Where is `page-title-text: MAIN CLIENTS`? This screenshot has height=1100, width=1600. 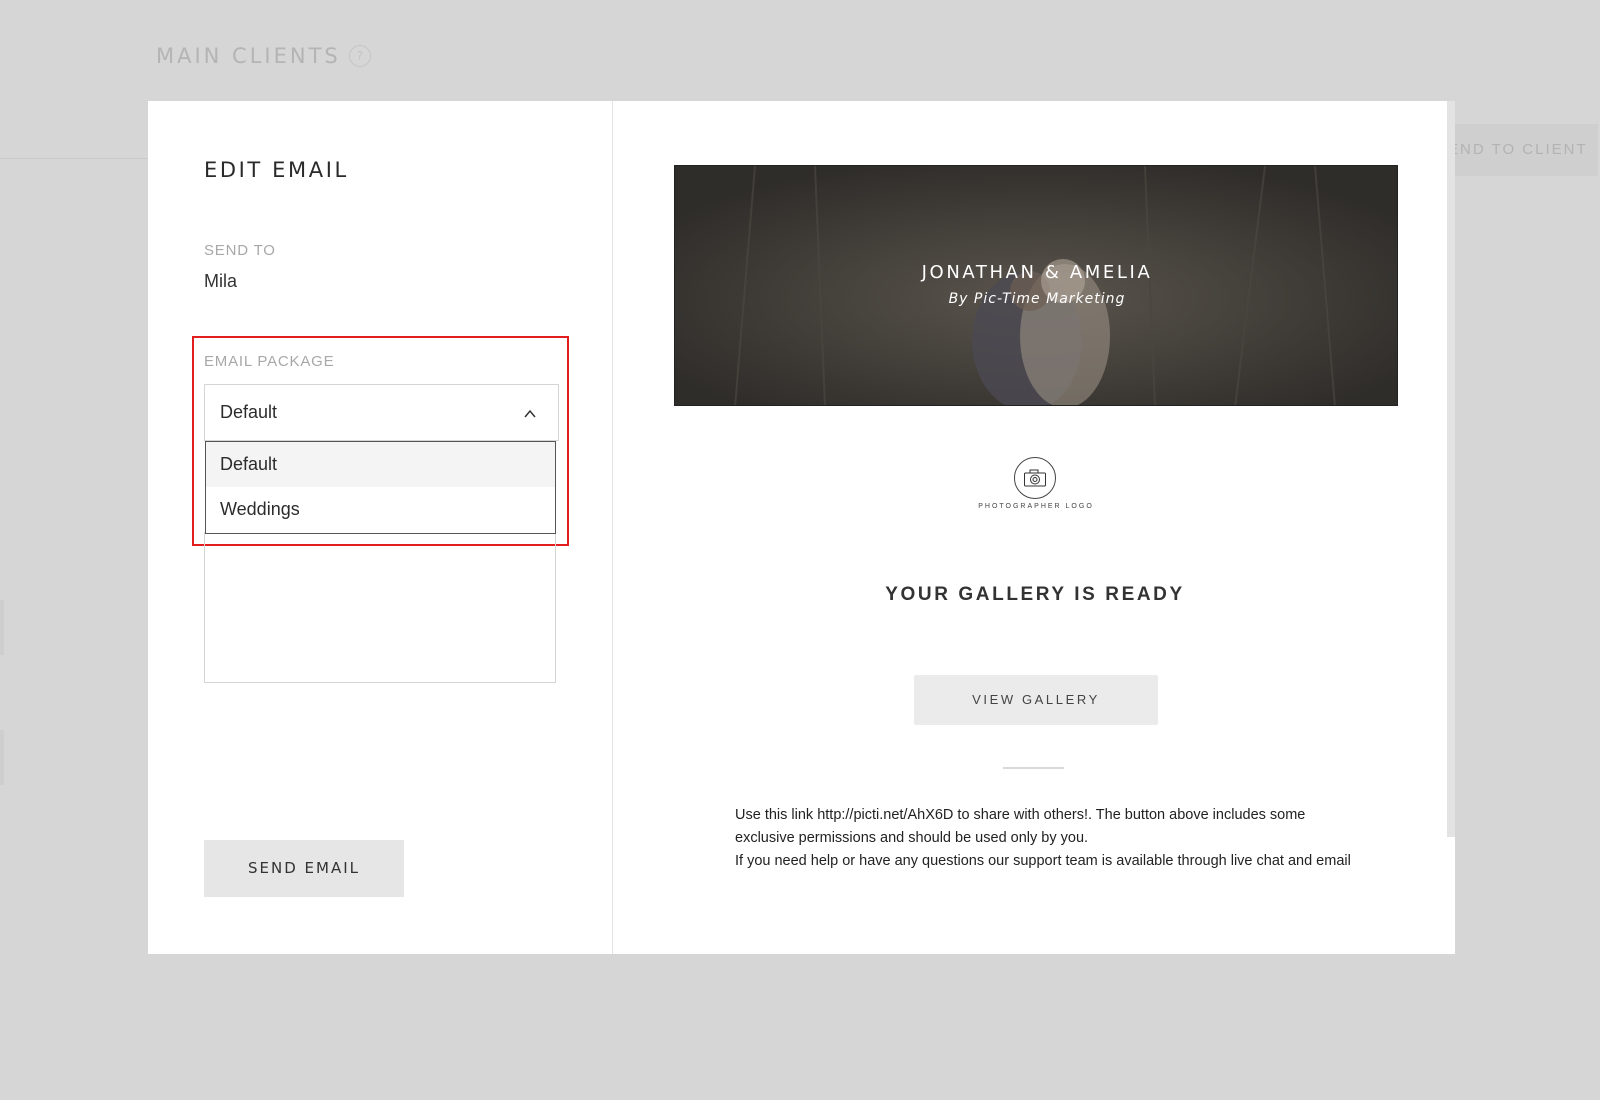
page-title-text: MAIN CLIENTS is located at coordinates (248, 56).